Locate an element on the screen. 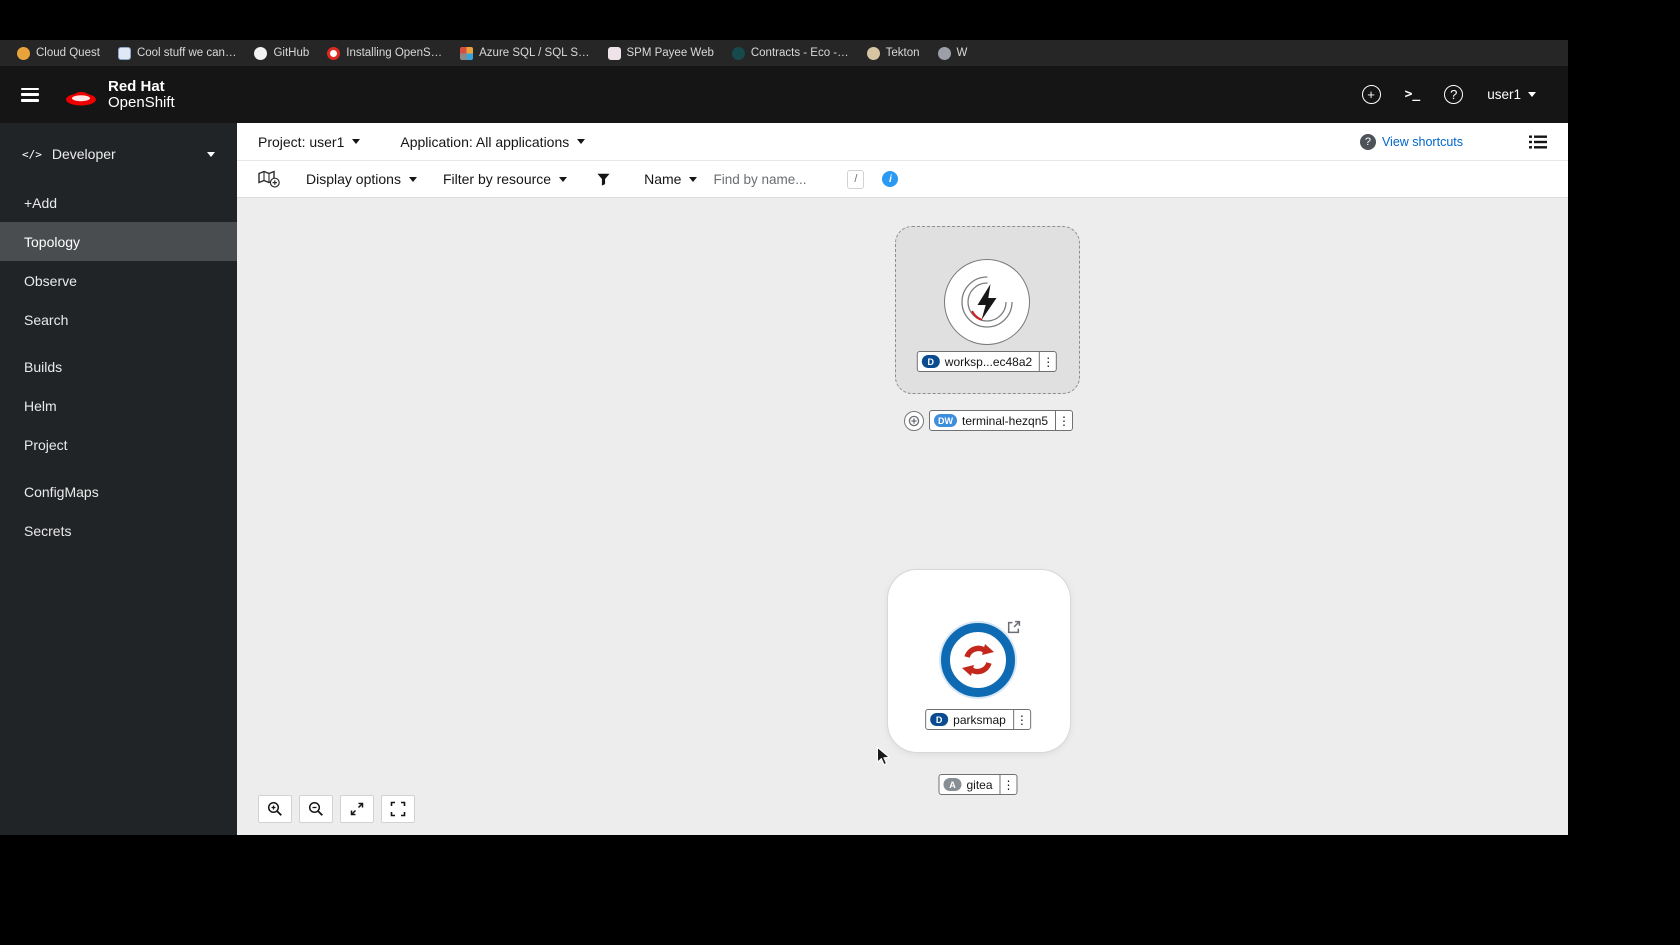  help-icon: ? is located at coordinates (1454, 94).